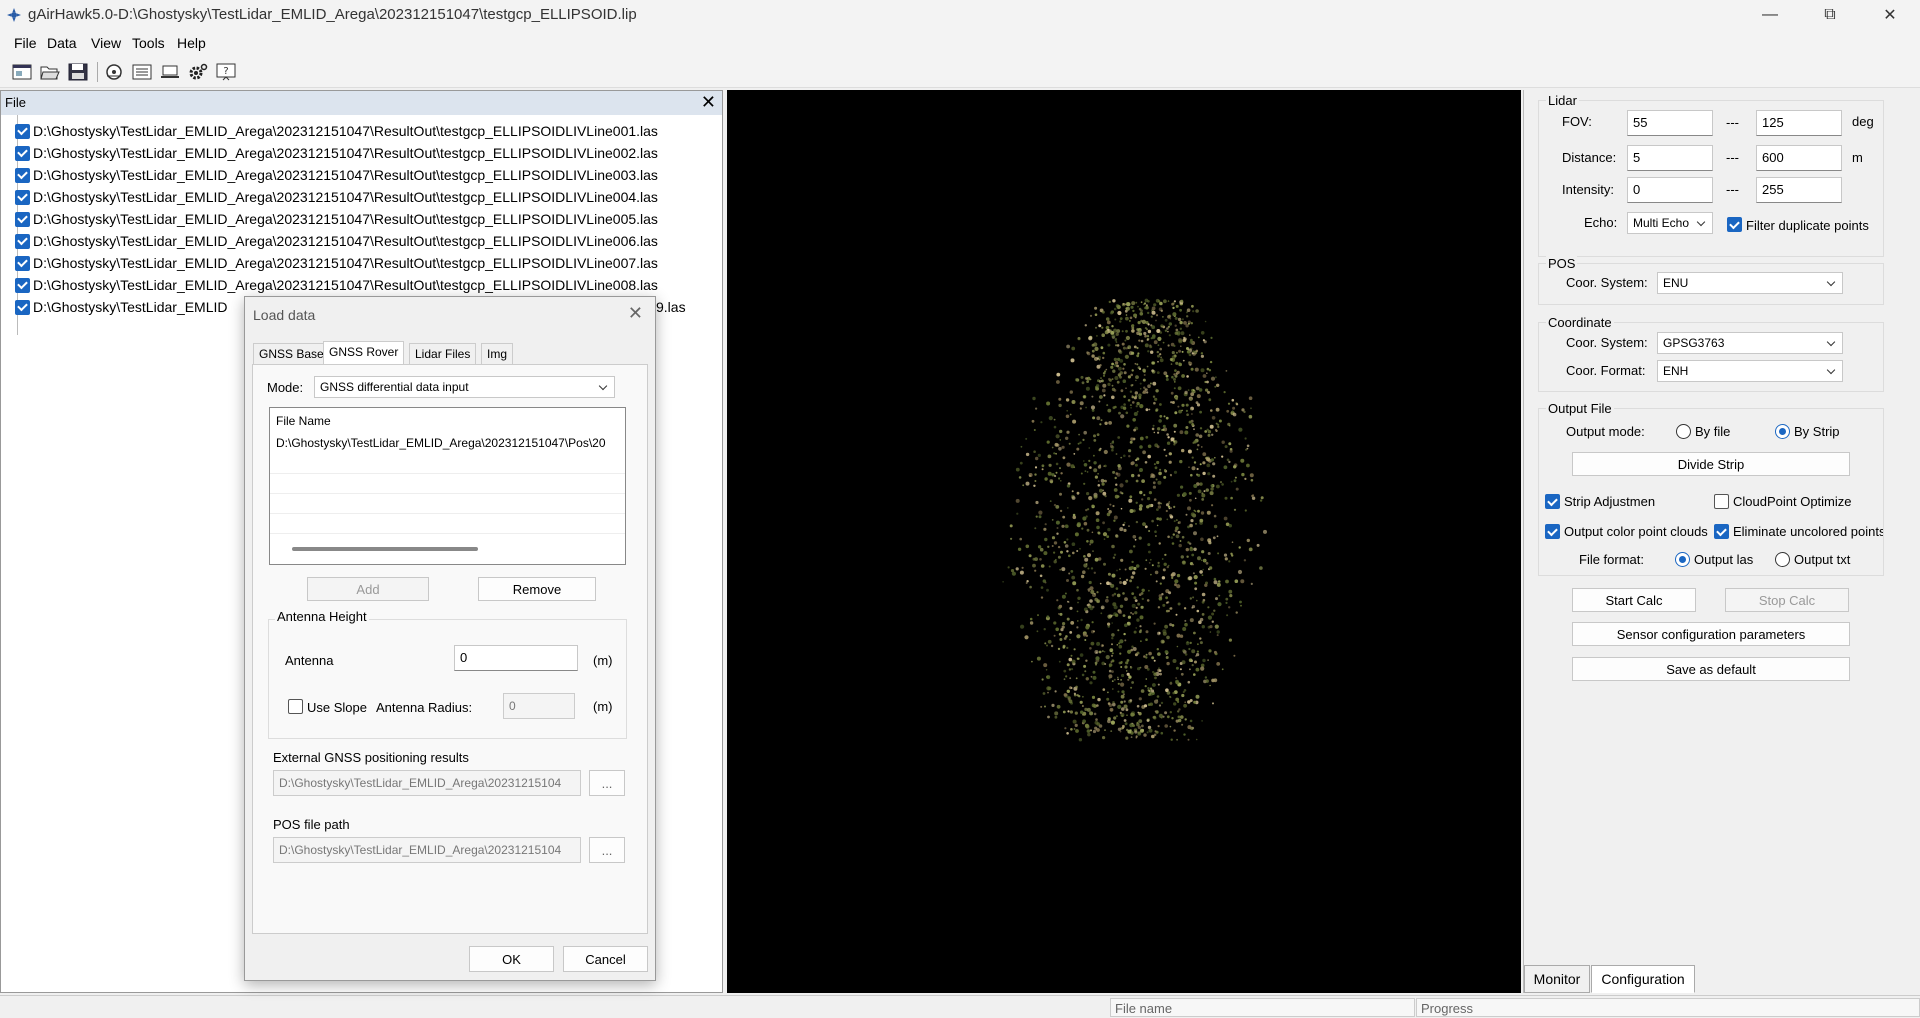 The width and height of the screenshot is (1920, 1018). I want to click on dialog-close-icon: ✕, so click(635, 313).